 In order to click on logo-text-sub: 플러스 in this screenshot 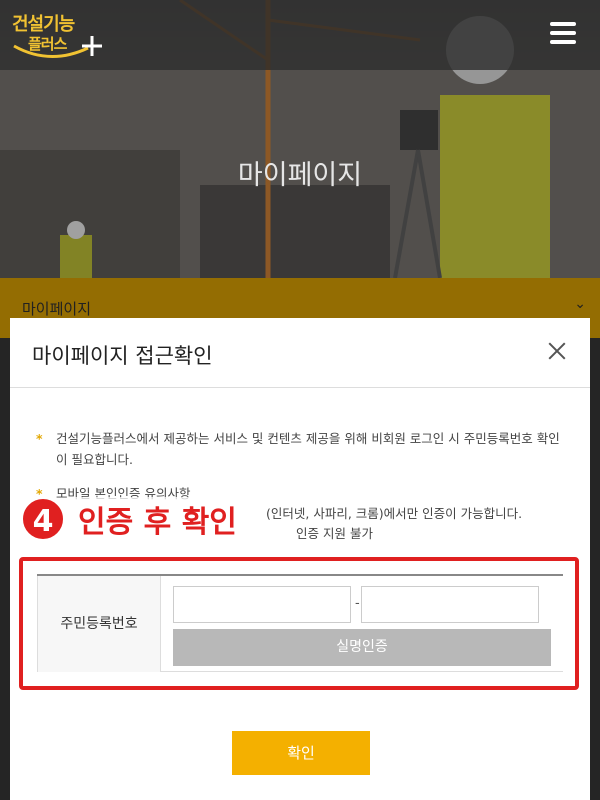, I will do `click(47, 44)`.